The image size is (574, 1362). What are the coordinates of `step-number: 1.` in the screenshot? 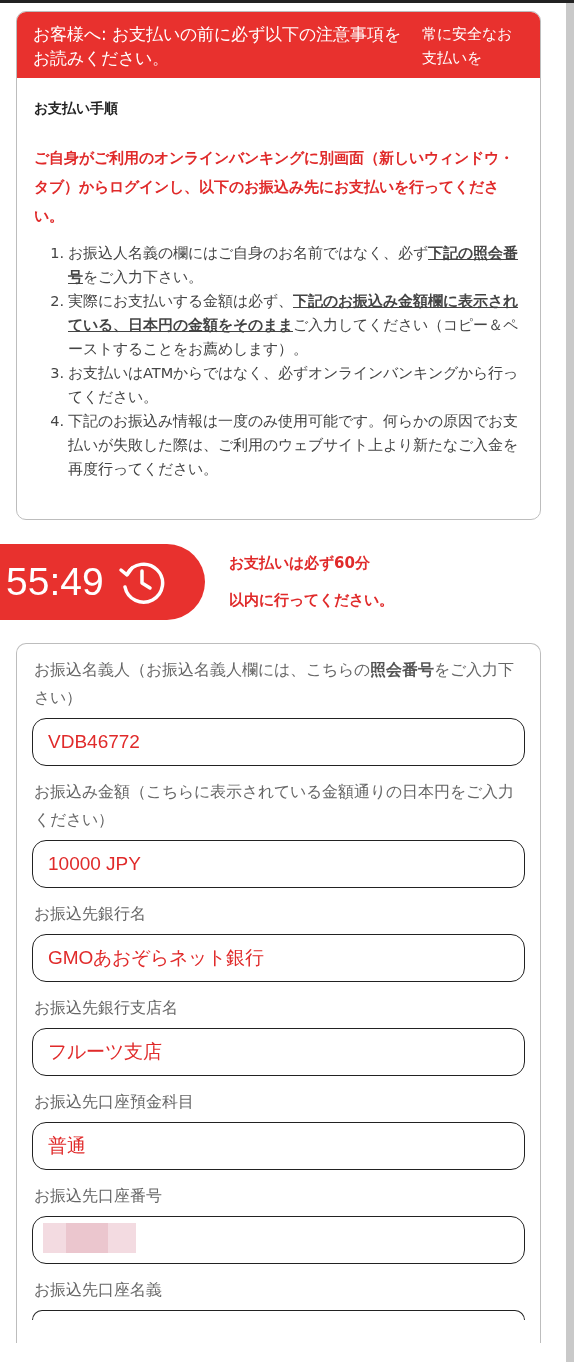 It's located at (57, 253).